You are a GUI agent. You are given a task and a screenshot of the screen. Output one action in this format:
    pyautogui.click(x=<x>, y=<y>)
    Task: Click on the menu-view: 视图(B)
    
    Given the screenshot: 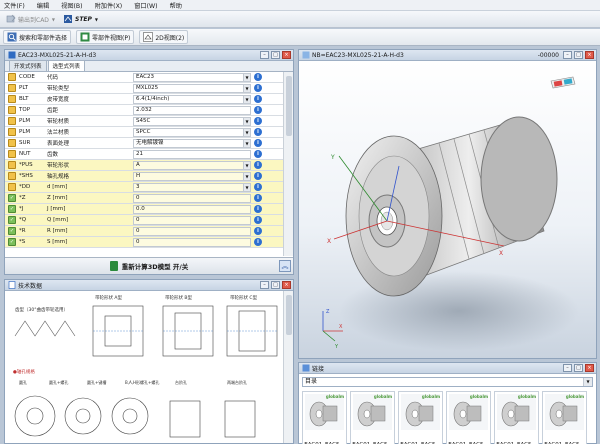 What is the action you would take?
    pyautogui.click(x=71, y=5)
    